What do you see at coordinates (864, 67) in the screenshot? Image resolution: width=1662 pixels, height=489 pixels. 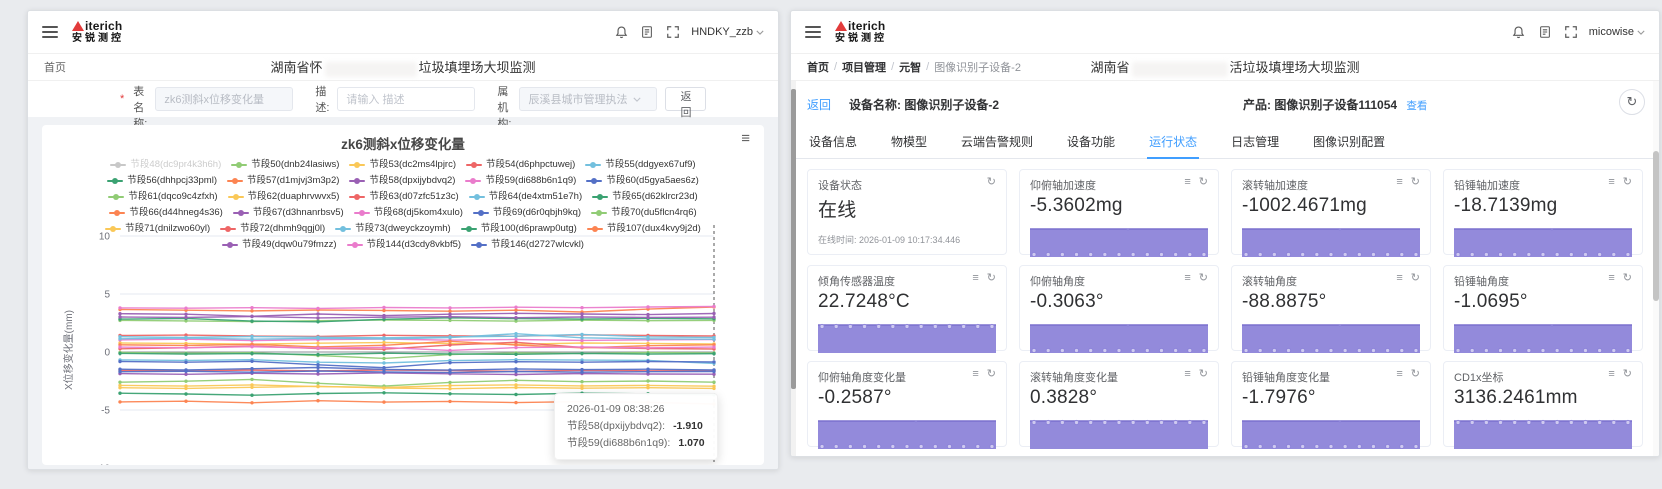 I see `breadcrumb-project-mgmt: 项目管理` at bounding box center [864, 67].